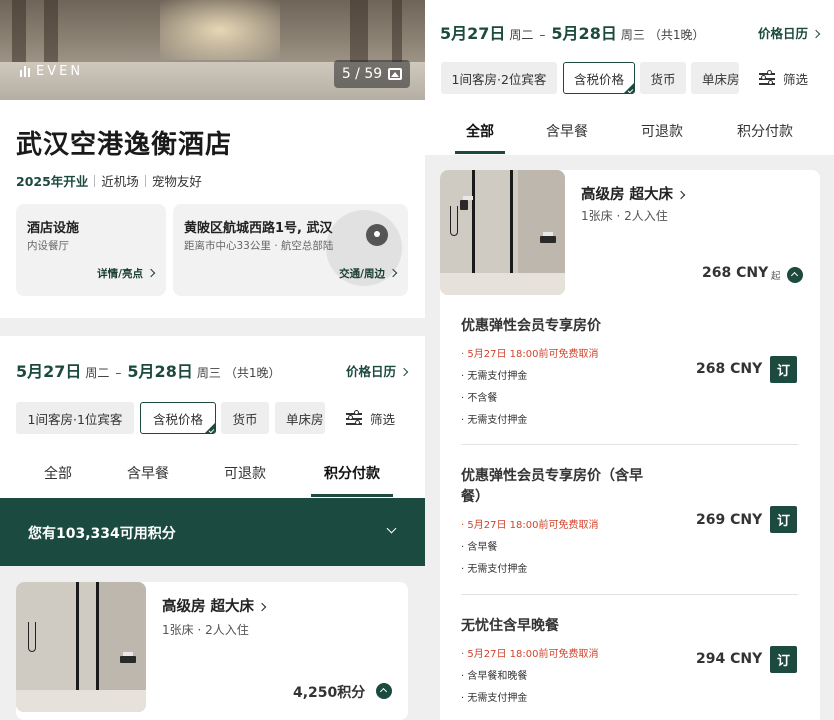 This screenshot has width=834, height=720. I want to click on points-balance-text: 您有103,334可用积分, so click(102, 534).